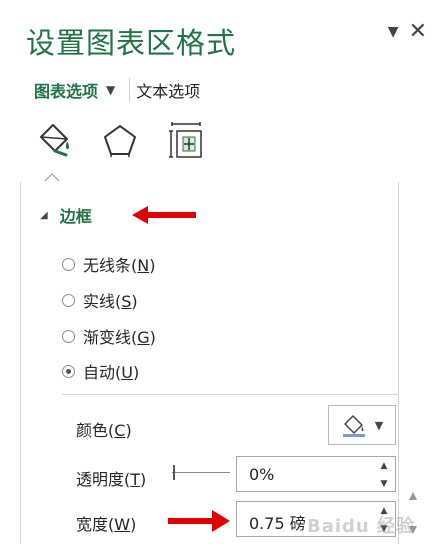  What do you see at coordinates (117, 90) in the screenshot?
I see `options-tabs: 图表选项 ▼ 文本选项` at bounding box center [117, 90].